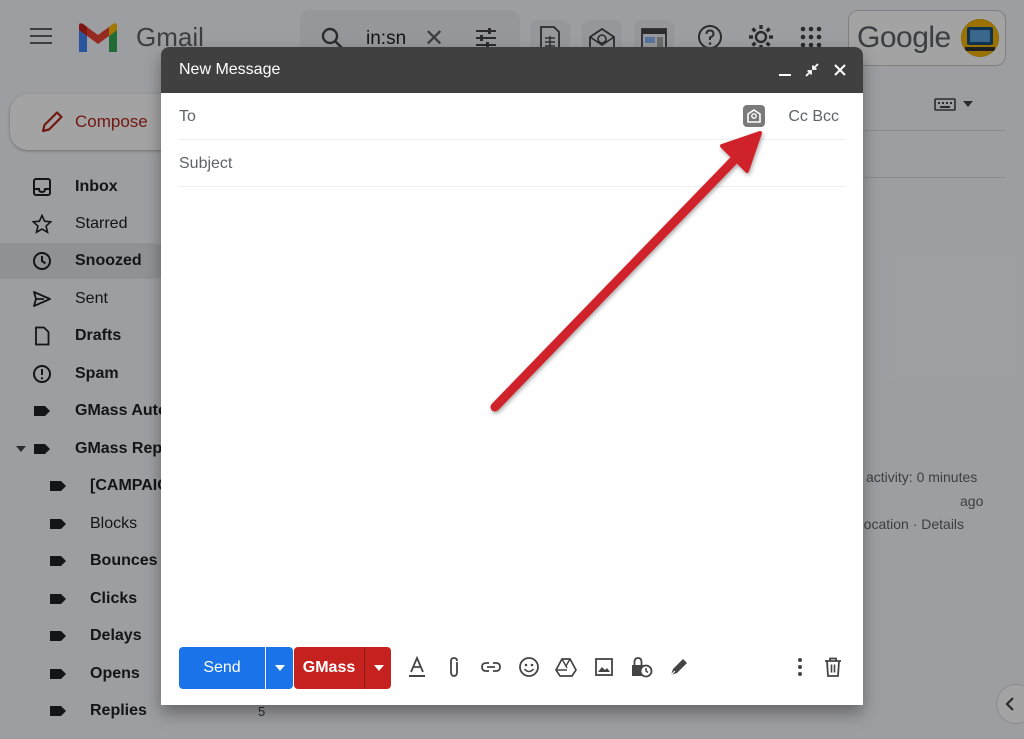  I want to click on google-drive-icon, so click(566, 667).